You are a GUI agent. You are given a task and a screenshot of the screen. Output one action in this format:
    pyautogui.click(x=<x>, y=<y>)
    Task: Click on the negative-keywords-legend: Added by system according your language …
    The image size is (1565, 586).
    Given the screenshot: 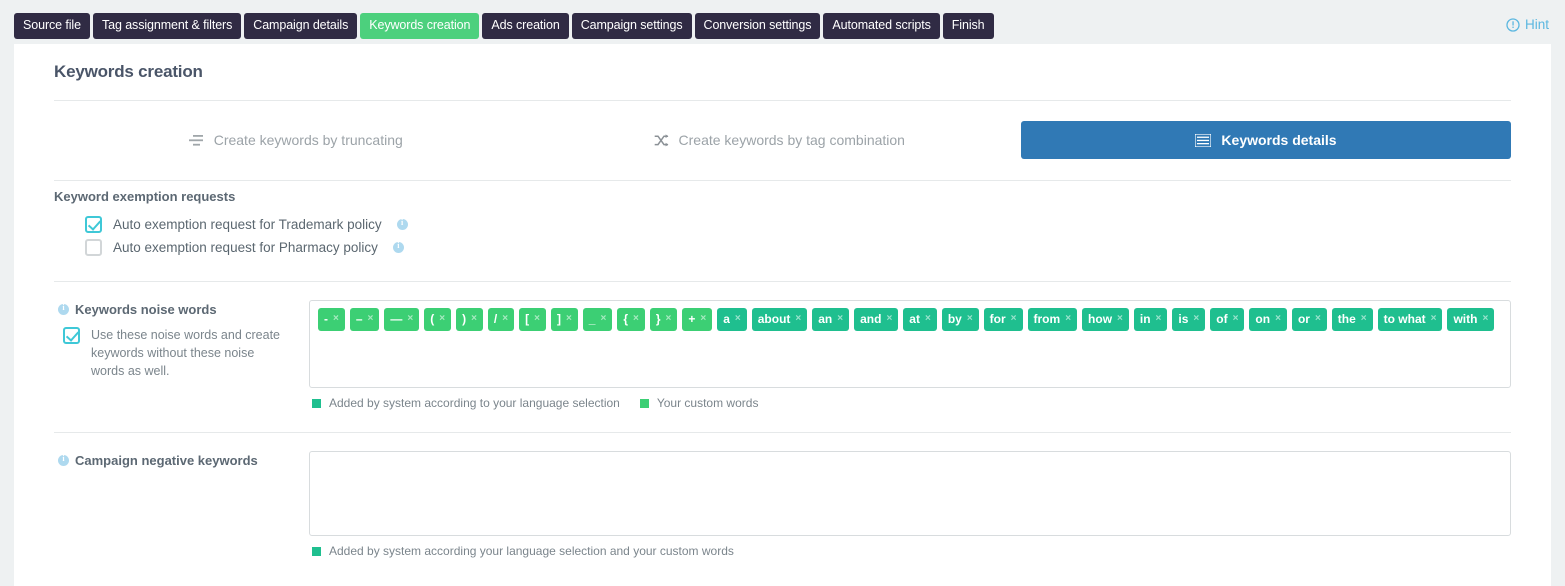 What is the action you would take?
    pyautogui.click(x=911, y=547)
    